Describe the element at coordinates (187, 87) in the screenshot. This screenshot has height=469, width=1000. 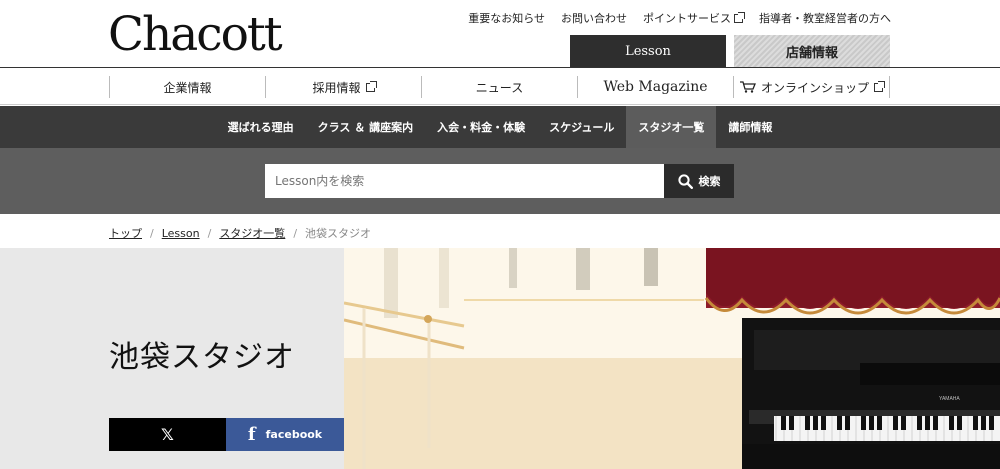
I see `gnav-company: 企業情報` at that location.